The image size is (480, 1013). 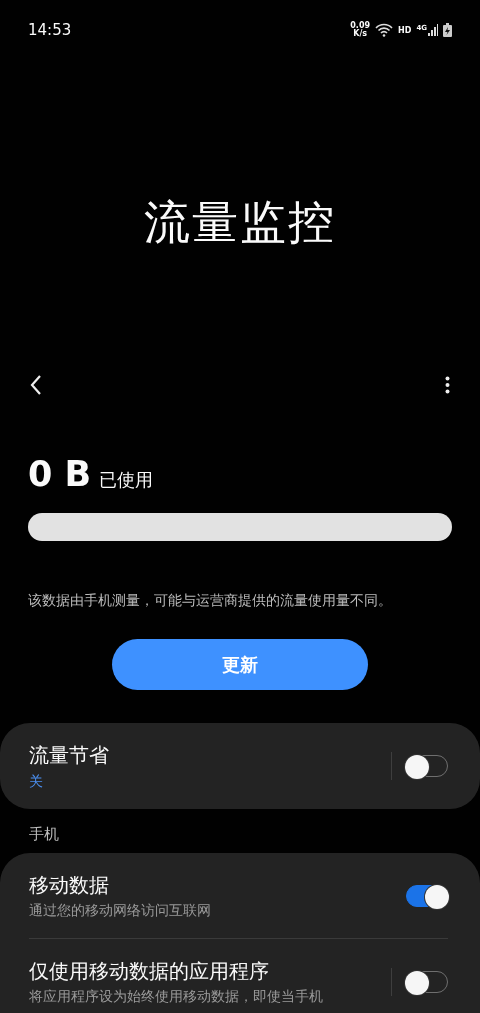 What do you see at coordinates (120, 910) in the screenshot?
I see `setting-description: 通过您的移动网络访问互联网` at bounding box center [120, 910].